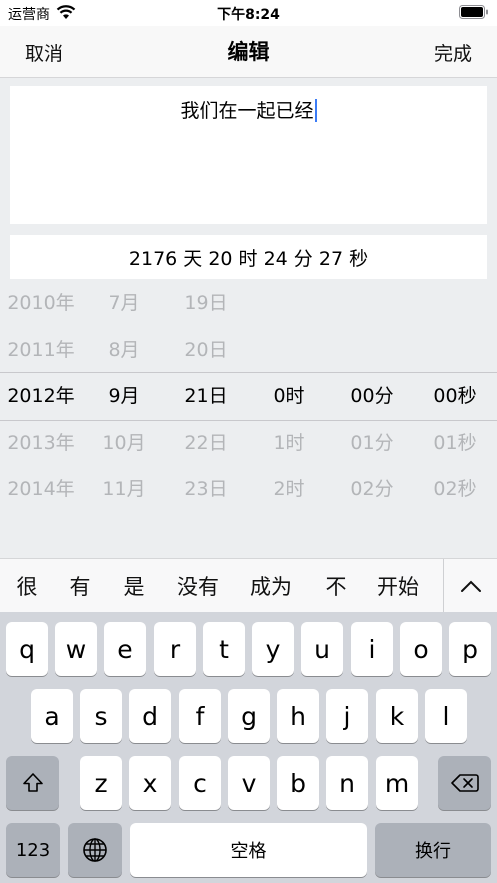  I want to click on picker-month-option: 10月, so click(124, 443).